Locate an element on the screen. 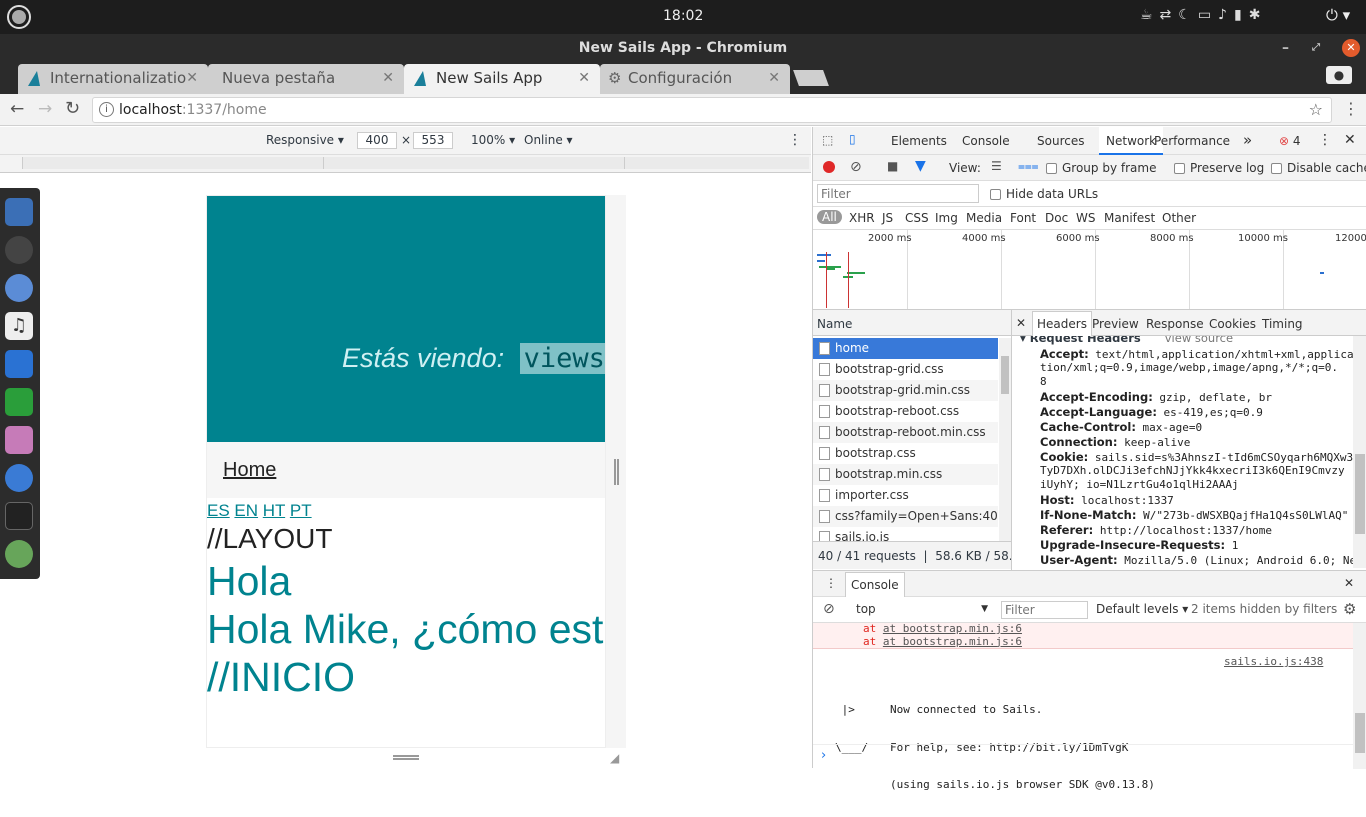 The image size is (1366, 817). type-ws: WS is located at coordinates (1085, 218).